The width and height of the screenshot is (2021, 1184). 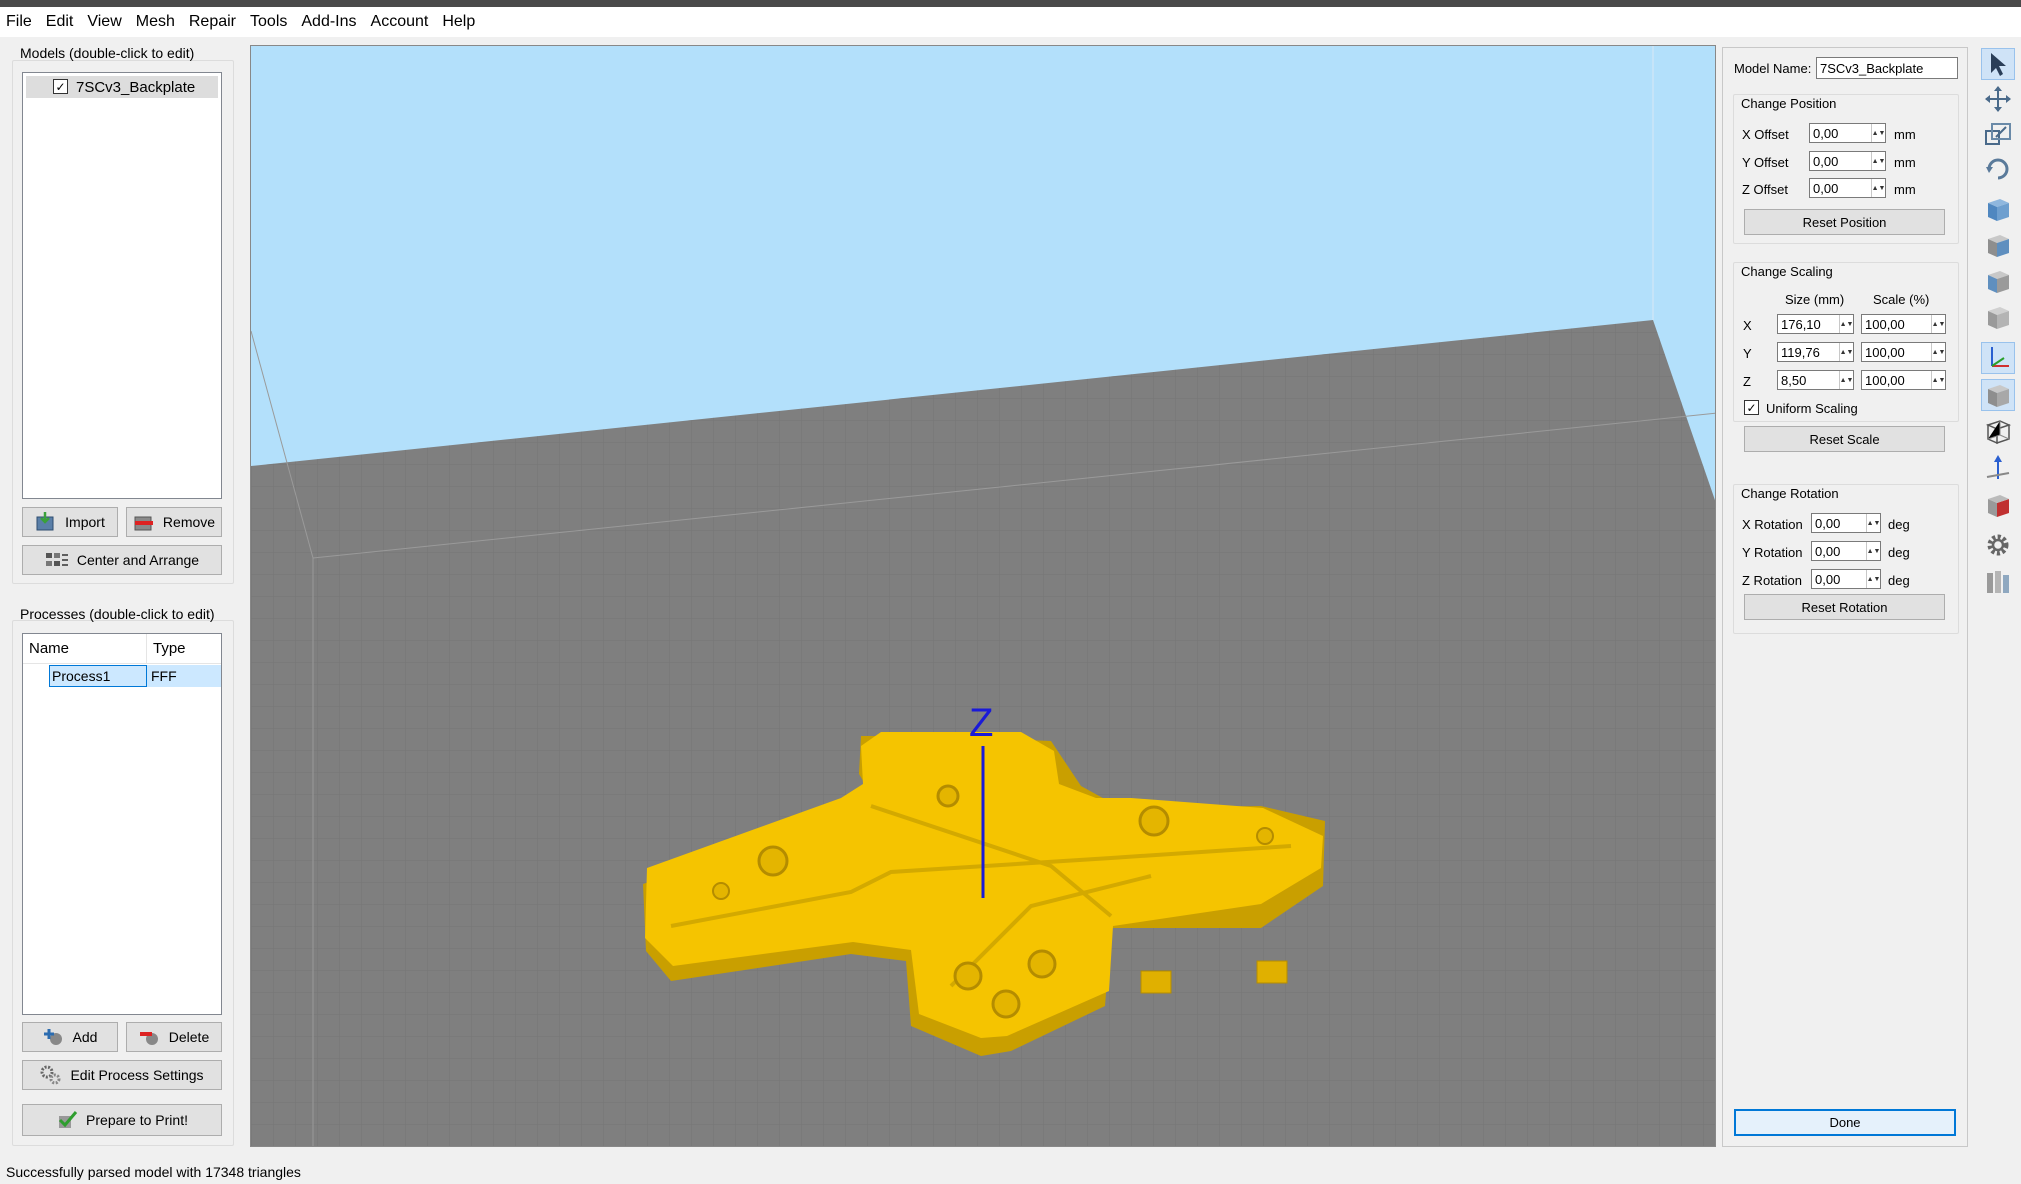 I want to click on move-icon, so click(x=1998, y=99).